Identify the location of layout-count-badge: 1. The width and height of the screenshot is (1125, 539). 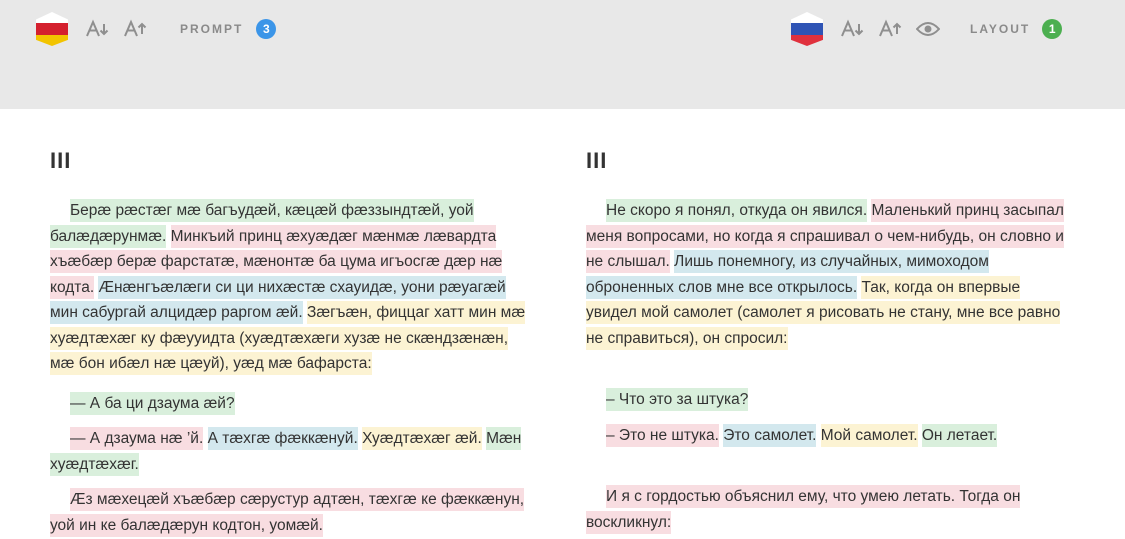
(1052, 29).